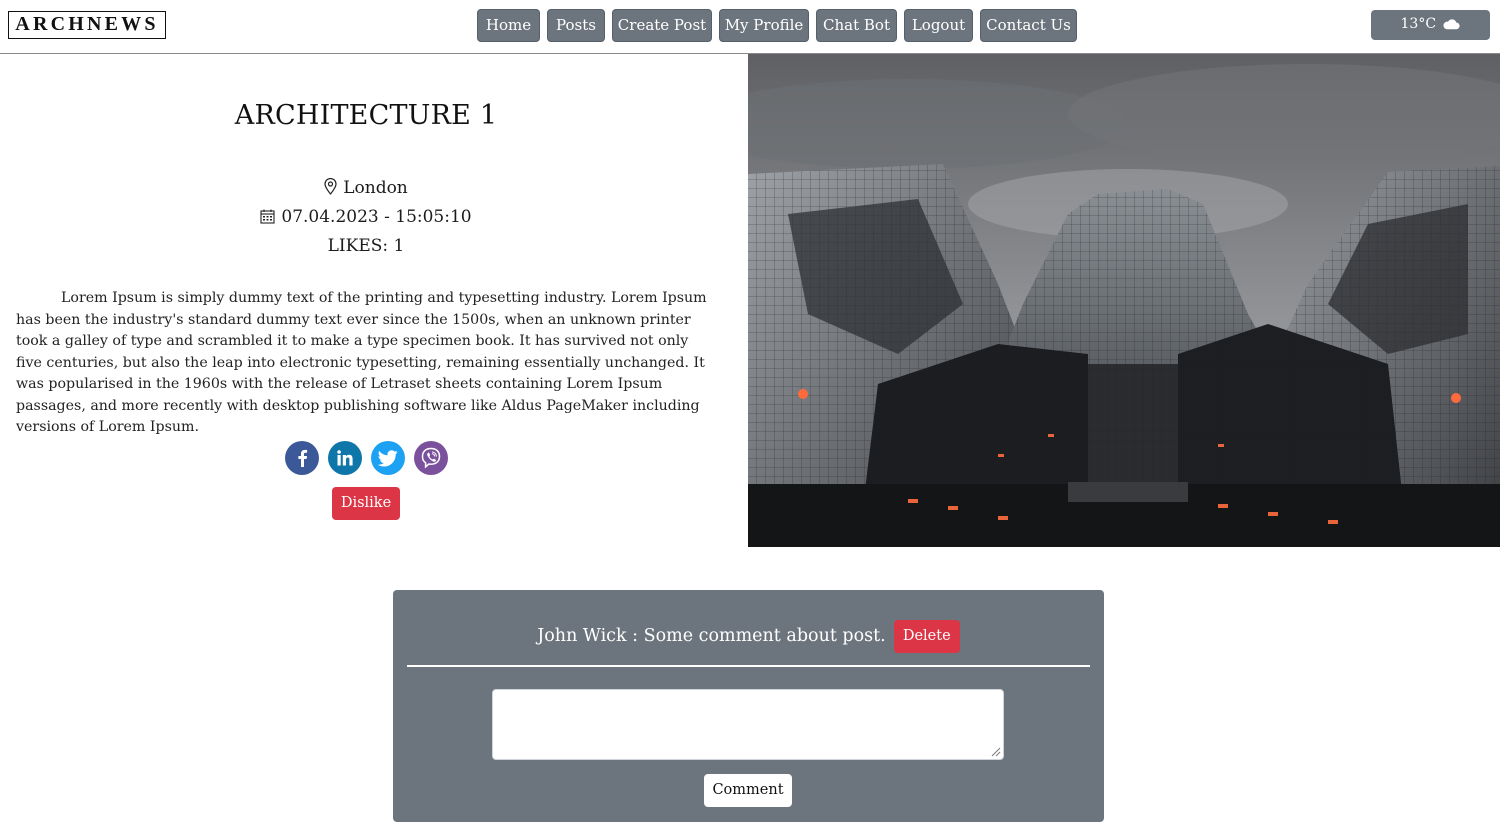 Image resolution: width=1500 pixels, height=831 pixels. What do you see at coordinates (926, 636) in the screenshot?
I see `delete-comment-button: Delete` at bounding box center [926, 636].